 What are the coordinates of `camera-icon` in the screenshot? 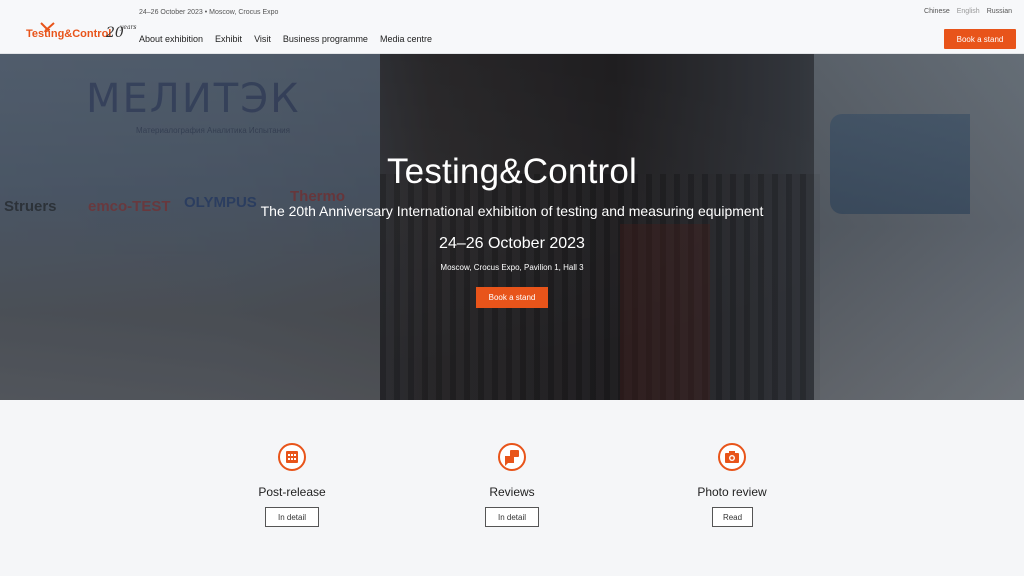 It's located at (732, 457).